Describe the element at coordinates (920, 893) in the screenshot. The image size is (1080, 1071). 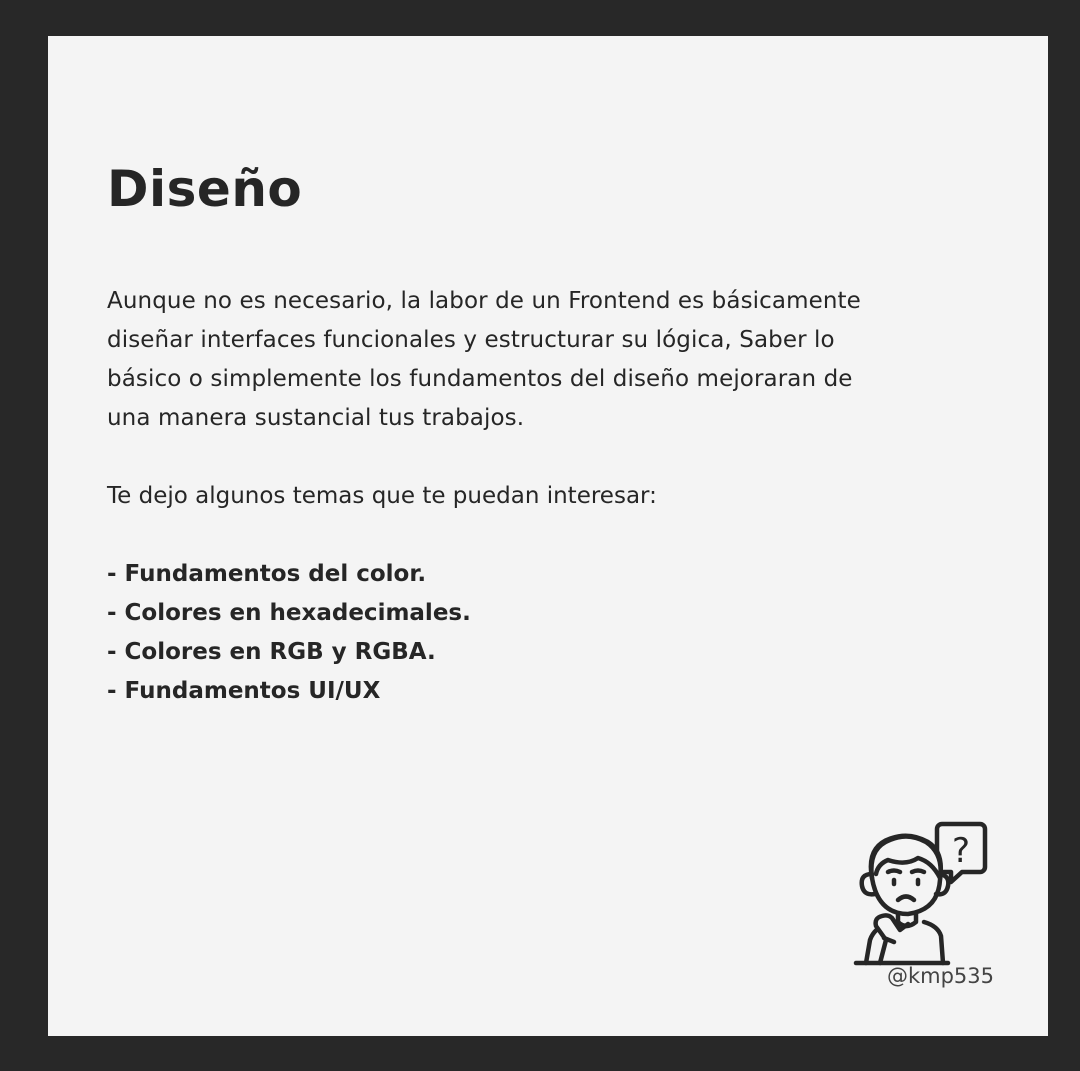
I see `confused-person-question-icon: ?` at that location.